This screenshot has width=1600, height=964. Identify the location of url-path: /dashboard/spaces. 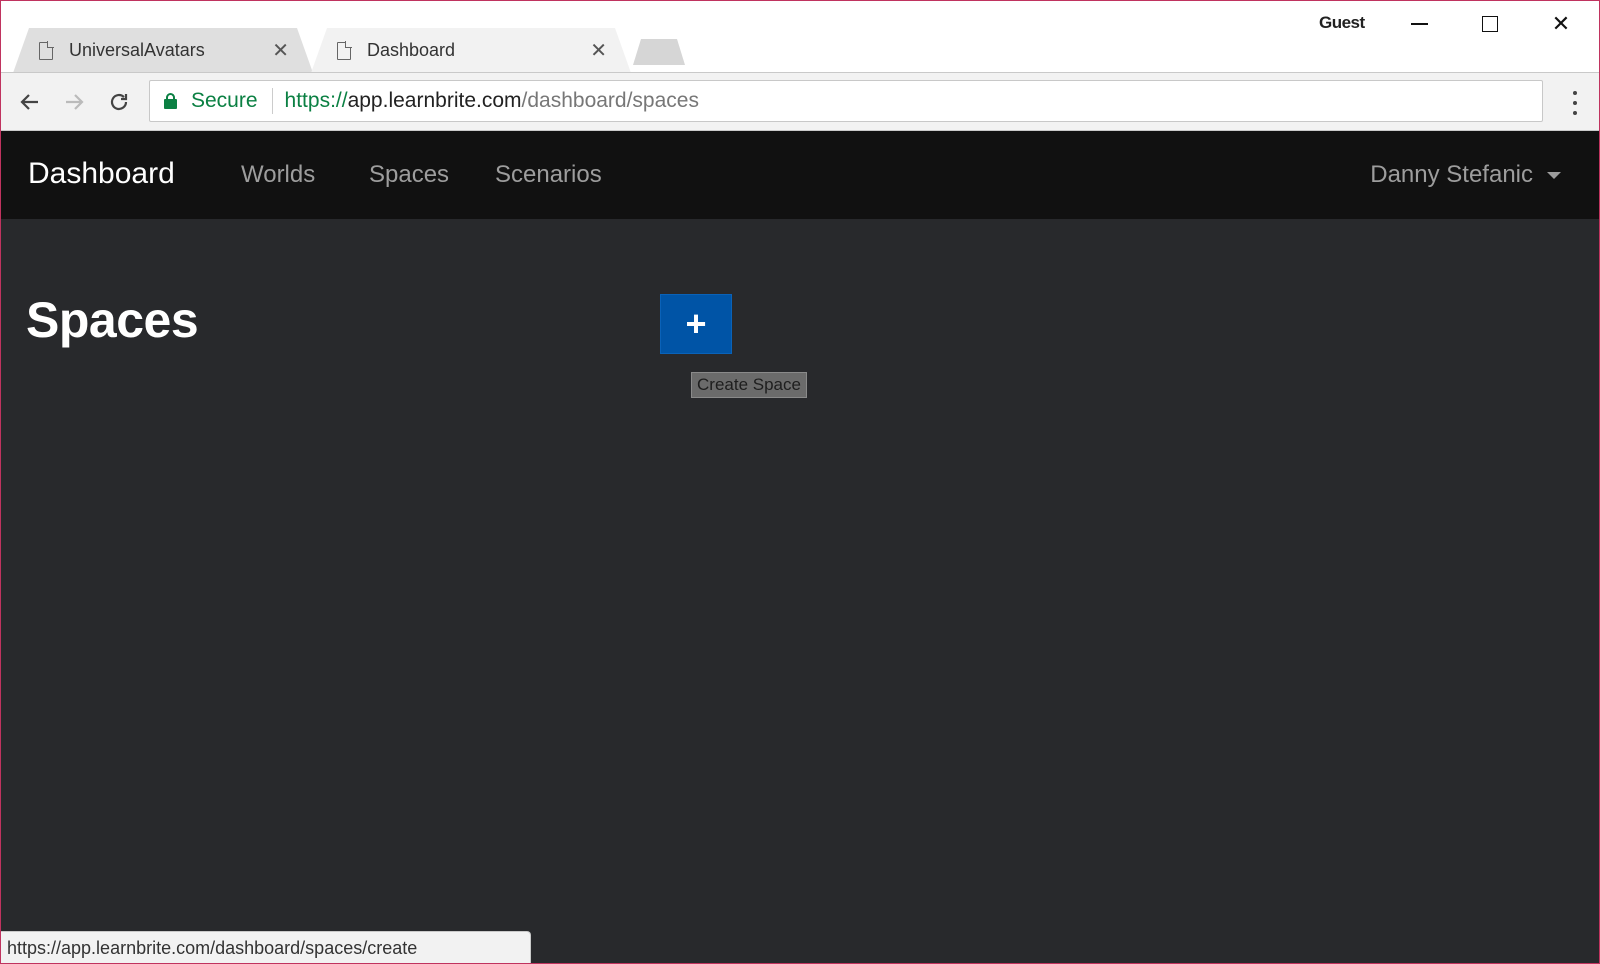
(610, 100).